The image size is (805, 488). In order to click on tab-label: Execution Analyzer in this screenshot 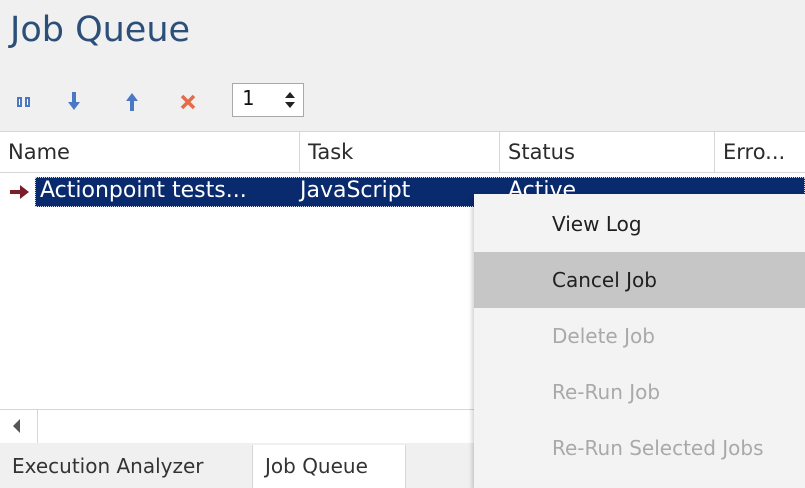, I will do `click(108, 466)`.